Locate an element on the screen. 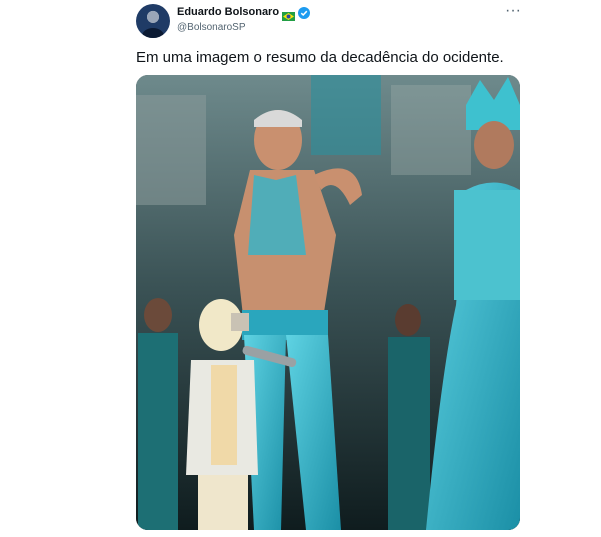  avatar-figure is located at coordinates (153, 33).